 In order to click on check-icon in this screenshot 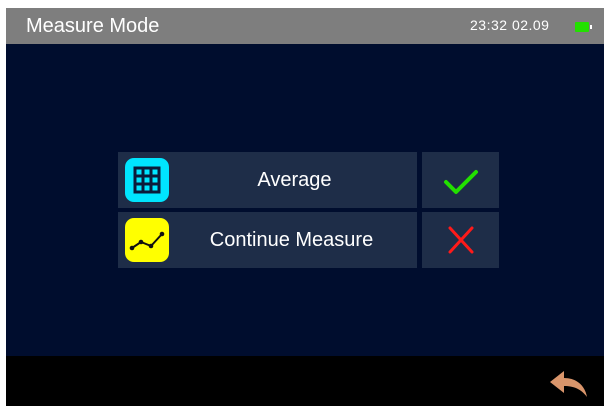, I will do `click(461, 182)`.